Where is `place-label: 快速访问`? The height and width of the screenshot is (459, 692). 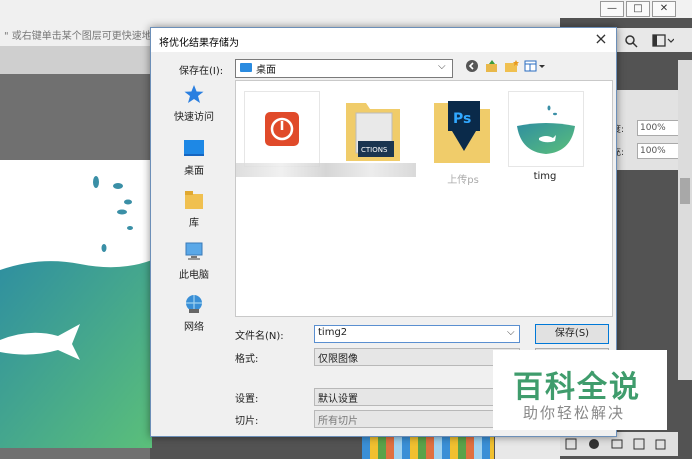
place-label: 快速访问 is located at coordinates (194, 117).